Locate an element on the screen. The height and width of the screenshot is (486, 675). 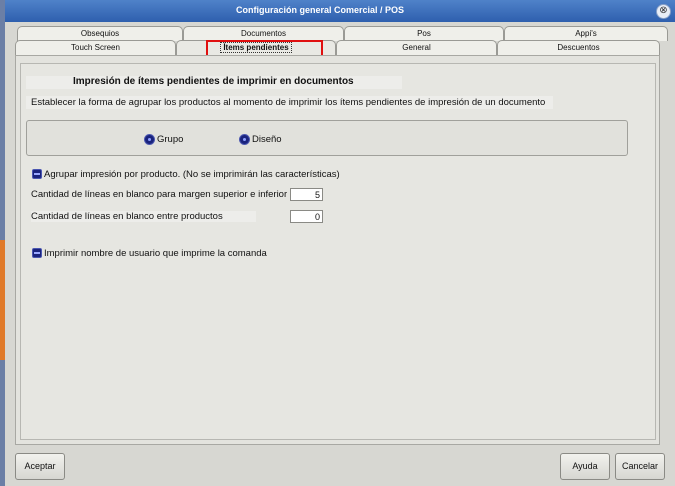
tab-label: Obsequios is located at coordinates (100, 33).